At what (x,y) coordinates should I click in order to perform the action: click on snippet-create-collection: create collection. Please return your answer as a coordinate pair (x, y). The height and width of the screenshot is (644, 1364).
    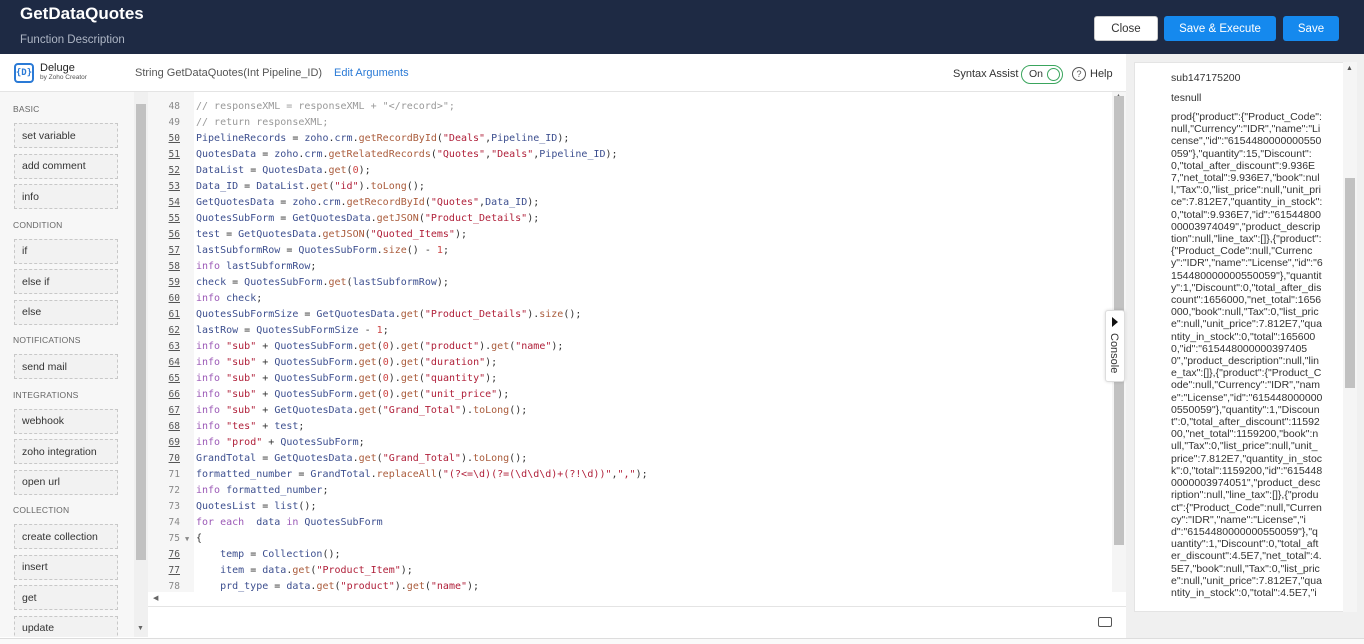
    Looking at the image, I should click on (66, 536).